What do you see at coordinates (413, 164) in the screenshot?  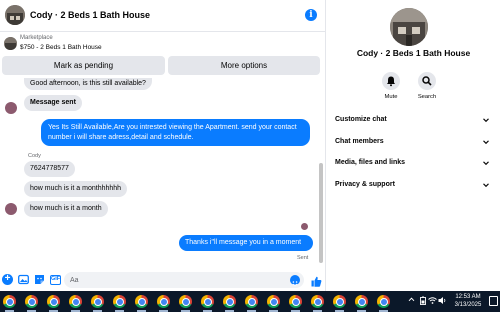 I see `section-media-files-links: Media, files and links` at bounding box center [413, 164].